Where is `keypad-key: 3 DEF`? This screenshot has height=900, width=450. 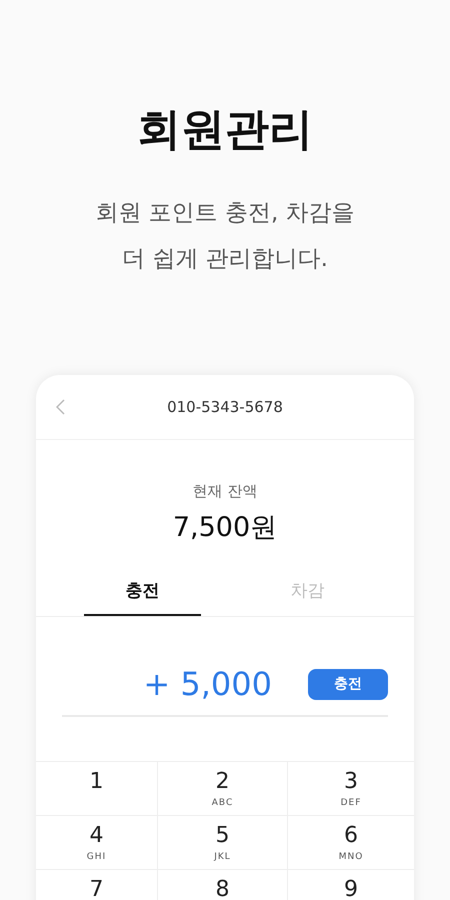
keypad-key: 3 DEF is located at coordinates (351, 789).